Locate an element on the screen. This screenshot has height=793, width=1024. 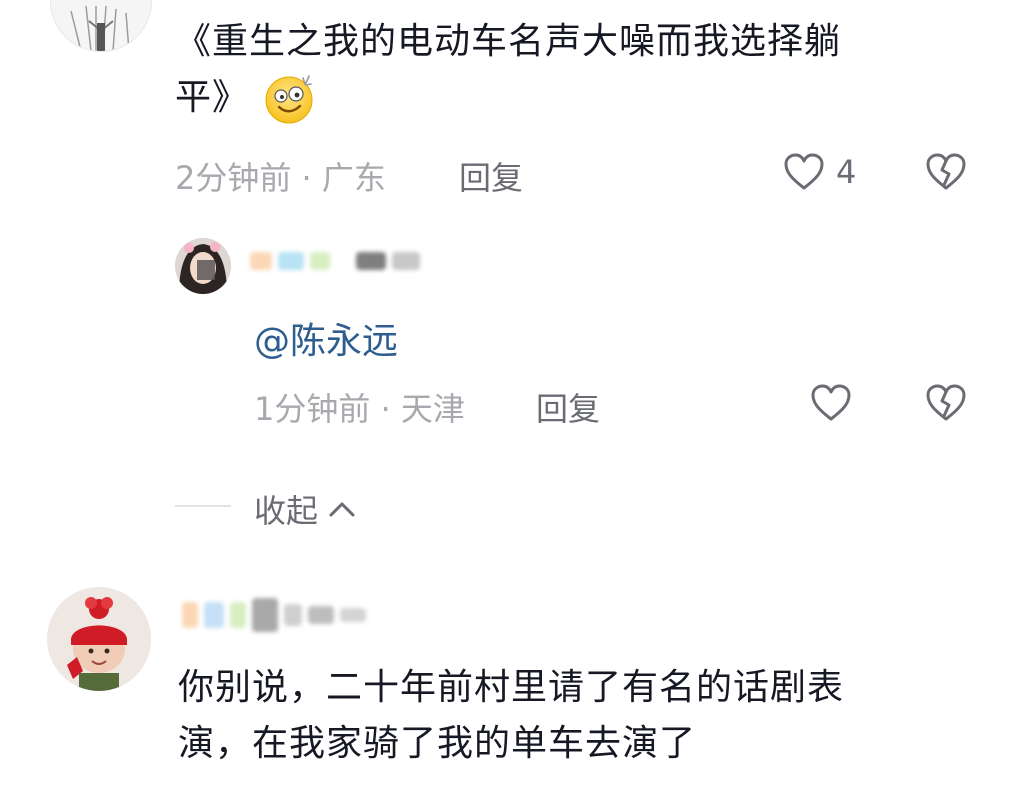
comment-text: 你别说，二十年前村里请了有名的话剧表 演，在我家骑了我的单车去演了 is located at coordinates (588, 716).